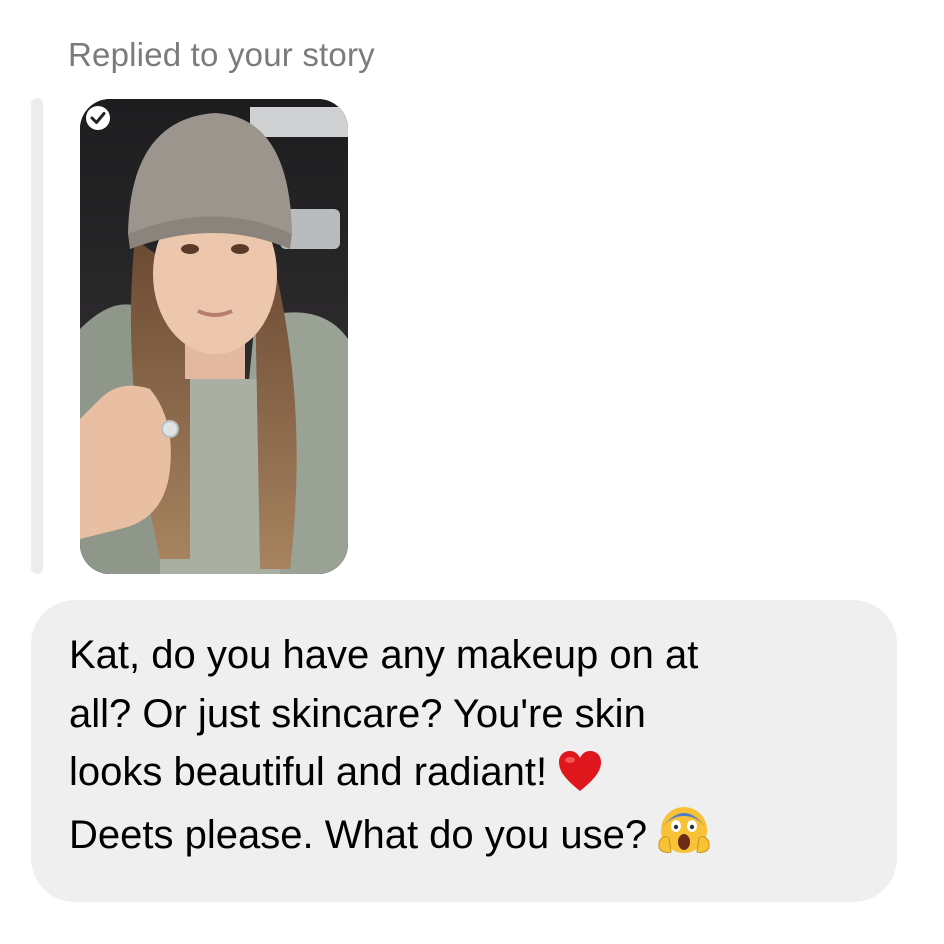 This screenshot has height=944, width=944. I want to click on message-line-with-heart: looks beautiful and radiant!, so click(479, 772).